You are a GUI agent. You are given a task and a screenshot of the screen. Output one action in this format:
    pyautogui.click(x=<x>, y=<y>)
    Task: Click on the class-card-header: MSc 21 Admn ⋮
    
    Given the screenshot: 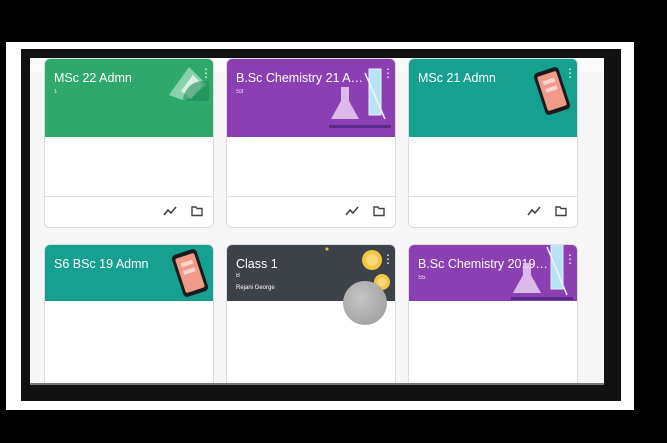 What is the action you would take?
    pyautogui.click(x=493, y=98)
    